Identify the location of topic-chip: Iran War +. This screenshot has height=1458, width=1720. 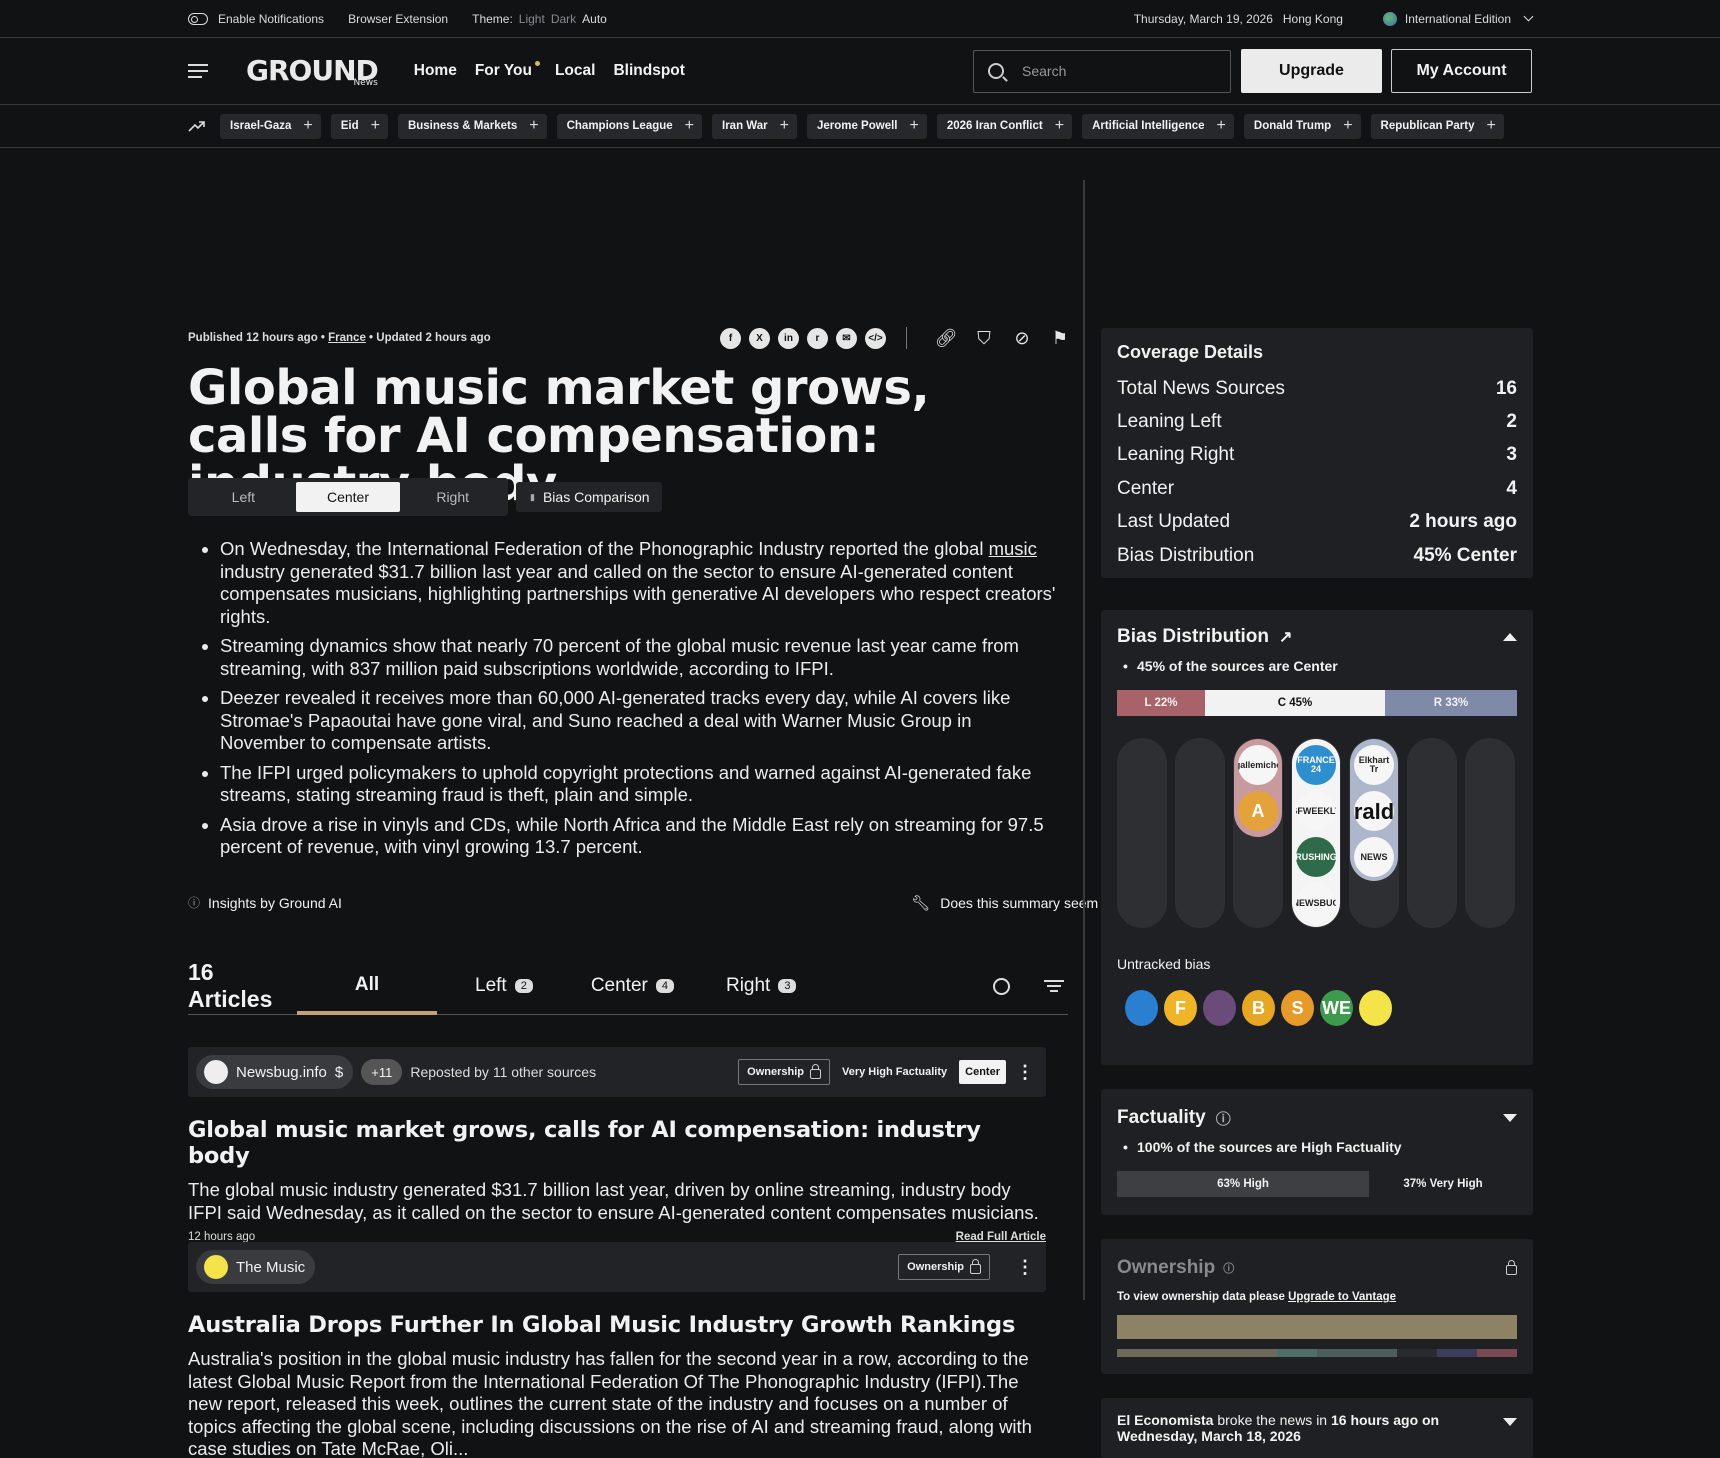
(754, 126).